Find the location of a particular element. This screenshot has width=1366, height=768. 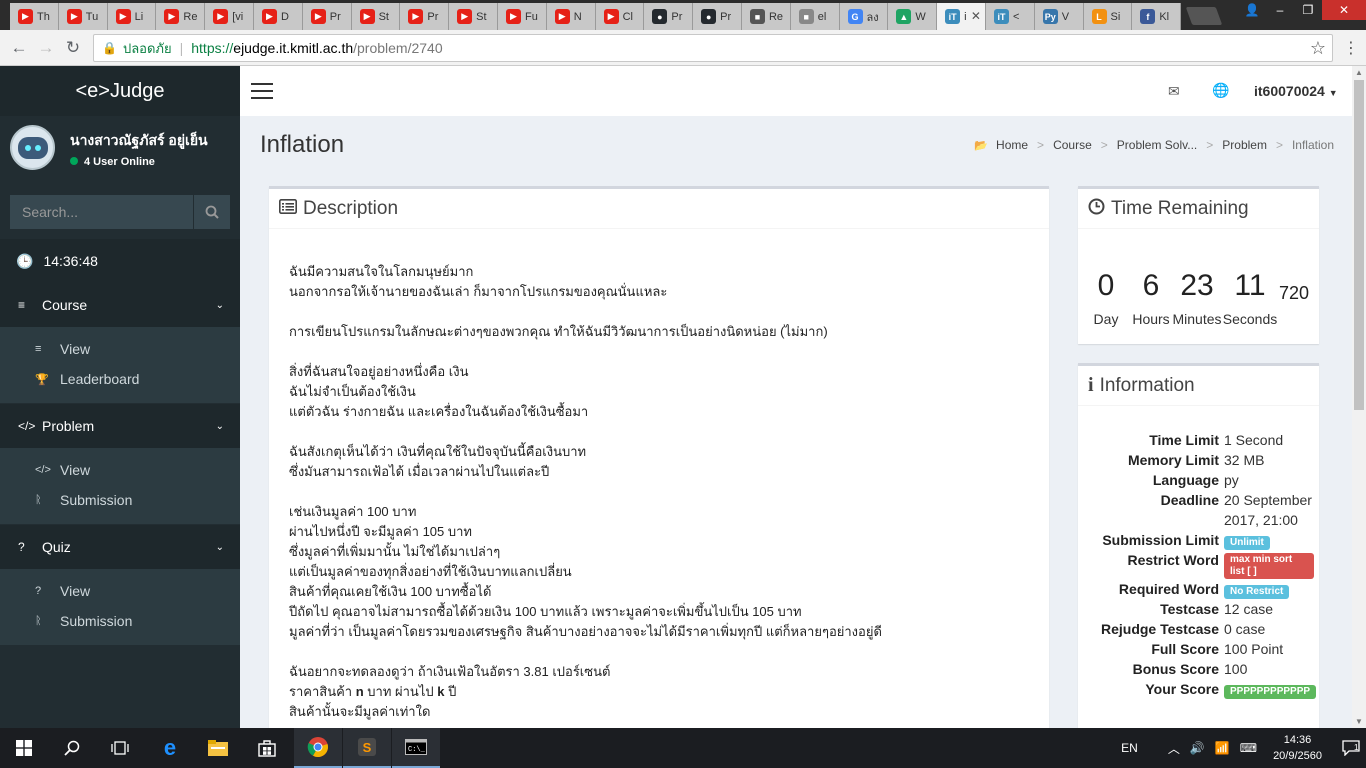

browser-tab: ▶ Fu is located at coordinates (522, 16).